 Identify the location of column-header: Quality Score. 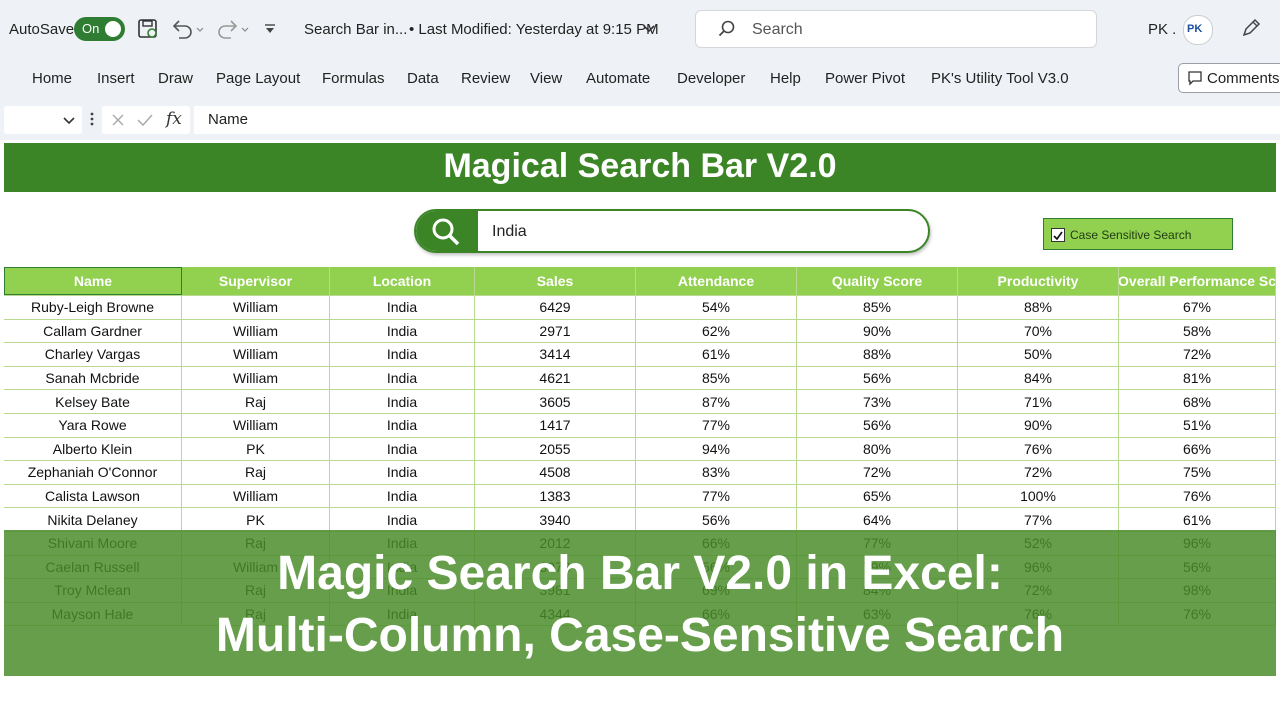
(877, 281).